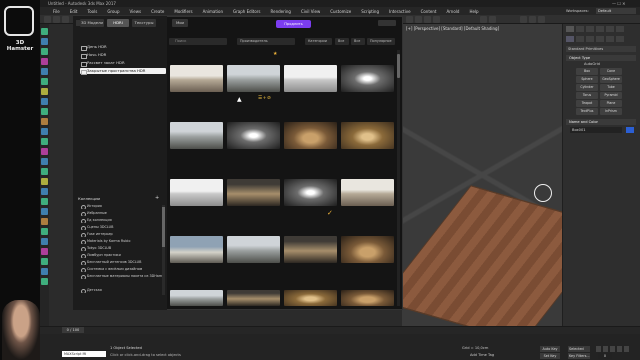 Image resolution: width=640 pixels, height=360 pixels. Describe the element at coordinates (620, 29) in the screenshot. I see `utilities-tab-icon` at that location.